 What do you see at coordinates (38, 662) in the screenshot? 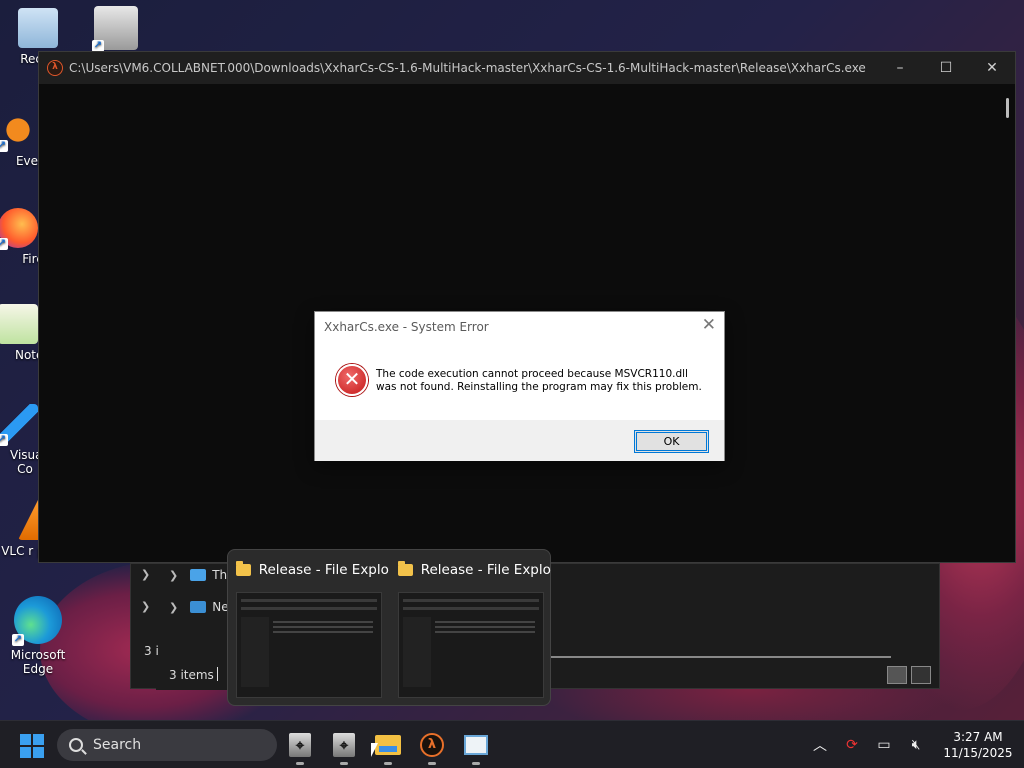
I see `desktop-icon-label: Microsoft Edge` at bounding box center [38, 662].